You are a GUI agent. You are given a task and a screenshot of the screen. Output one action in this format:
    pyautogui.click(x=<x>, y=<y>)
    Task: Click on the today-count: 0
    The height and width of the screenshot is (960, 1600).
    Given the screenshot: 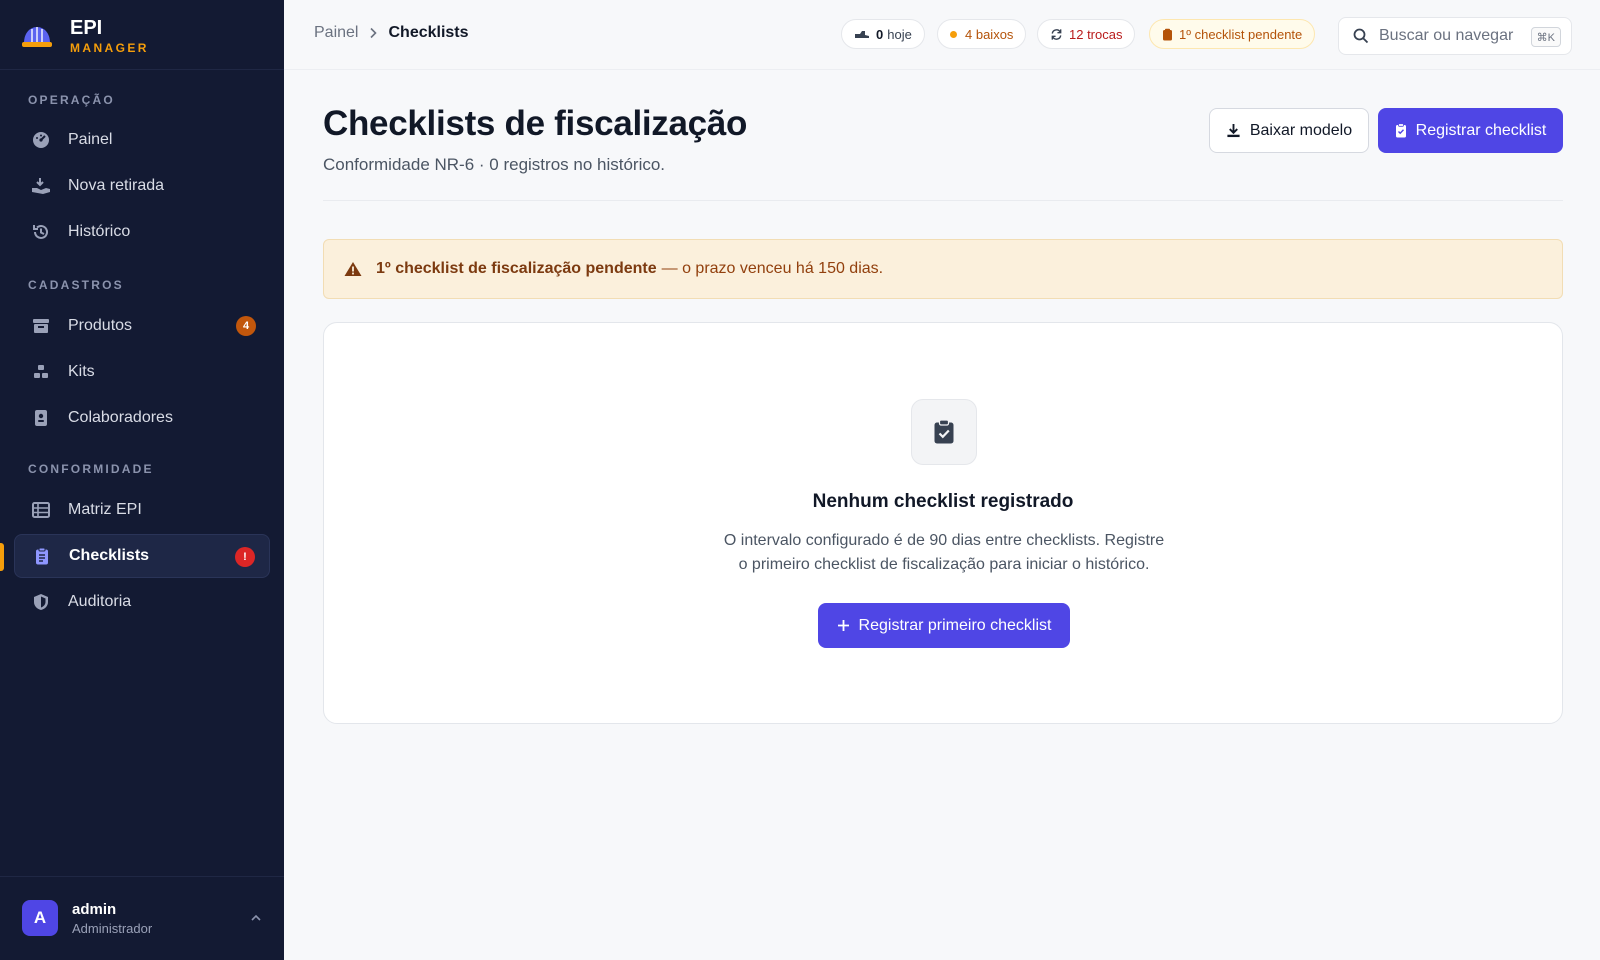 What is the action you would take?
    pyautogui.click(x=880, y=34)
    